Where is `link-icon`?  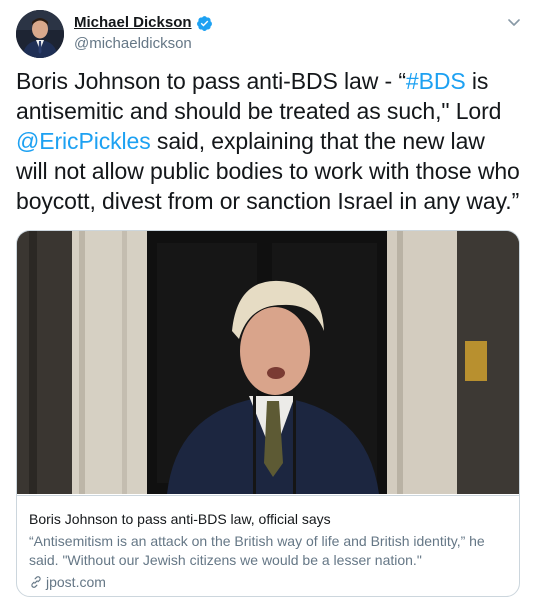
link-icon is located at coordinates (36, 582).